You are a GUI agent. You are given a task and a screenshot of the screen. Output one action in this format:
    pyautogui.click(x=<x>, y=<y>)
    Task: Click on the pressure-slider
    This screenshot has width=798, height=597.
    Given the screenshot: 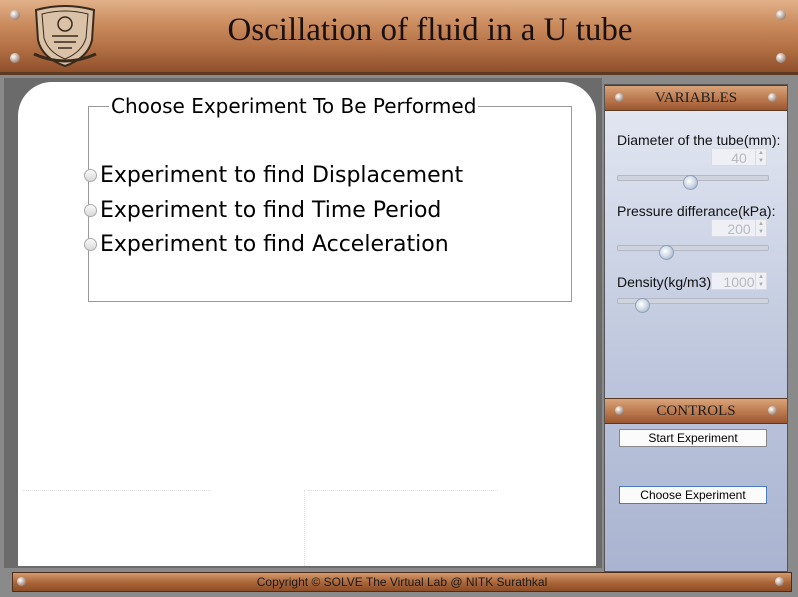 What is the action you would take?
    pyautogui.click(x=693, y=252)
    